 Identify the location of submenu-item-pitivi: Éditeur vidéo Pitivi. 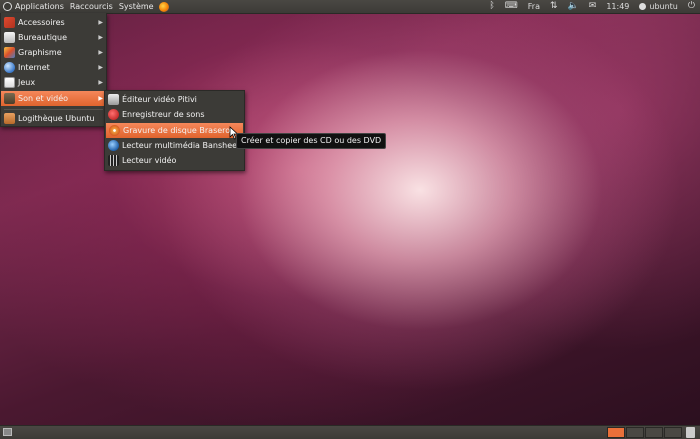
(174, 99).